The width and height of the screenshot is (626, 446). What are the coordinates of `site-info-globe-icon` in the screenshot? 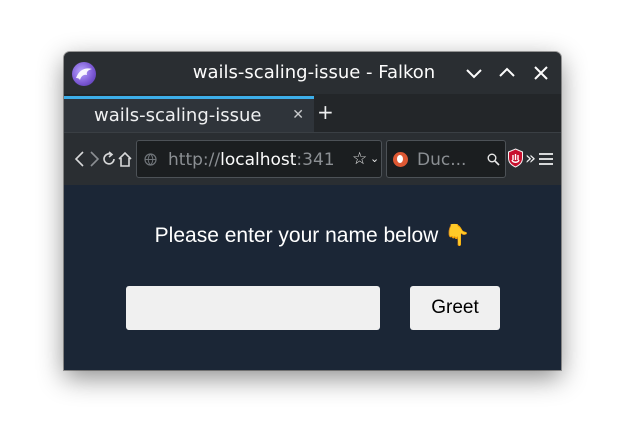 It's located at (150, 159).